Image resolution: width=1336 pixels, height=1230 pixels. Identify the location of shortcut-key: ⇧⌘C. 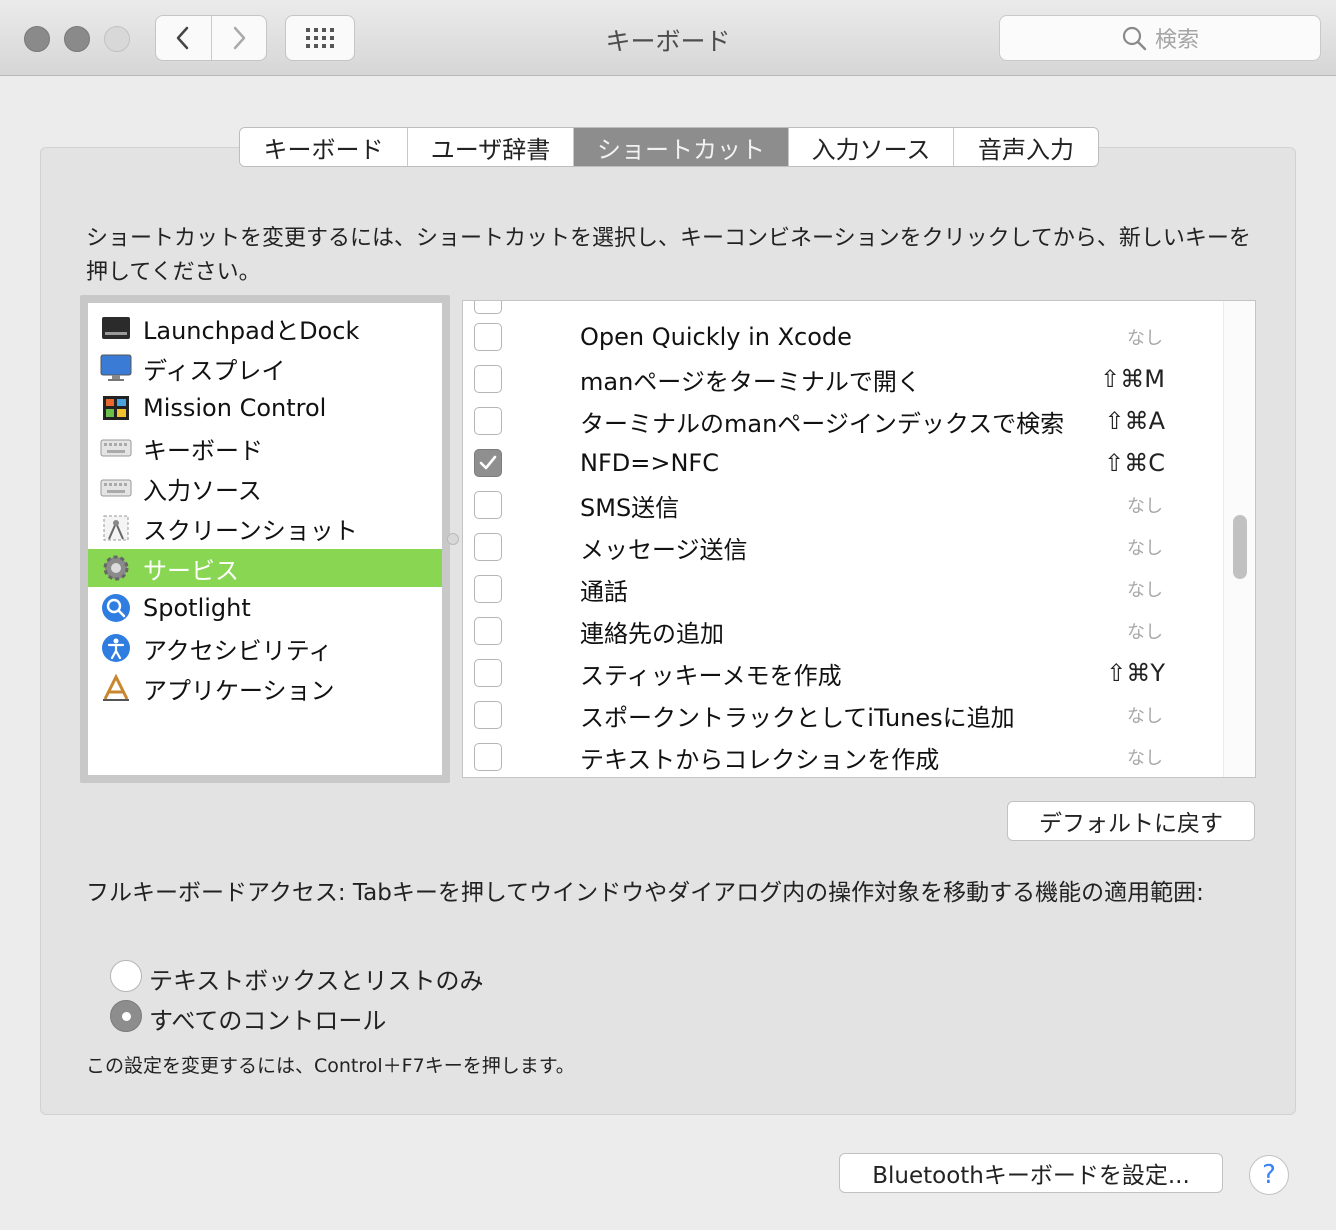
(1134, 463).